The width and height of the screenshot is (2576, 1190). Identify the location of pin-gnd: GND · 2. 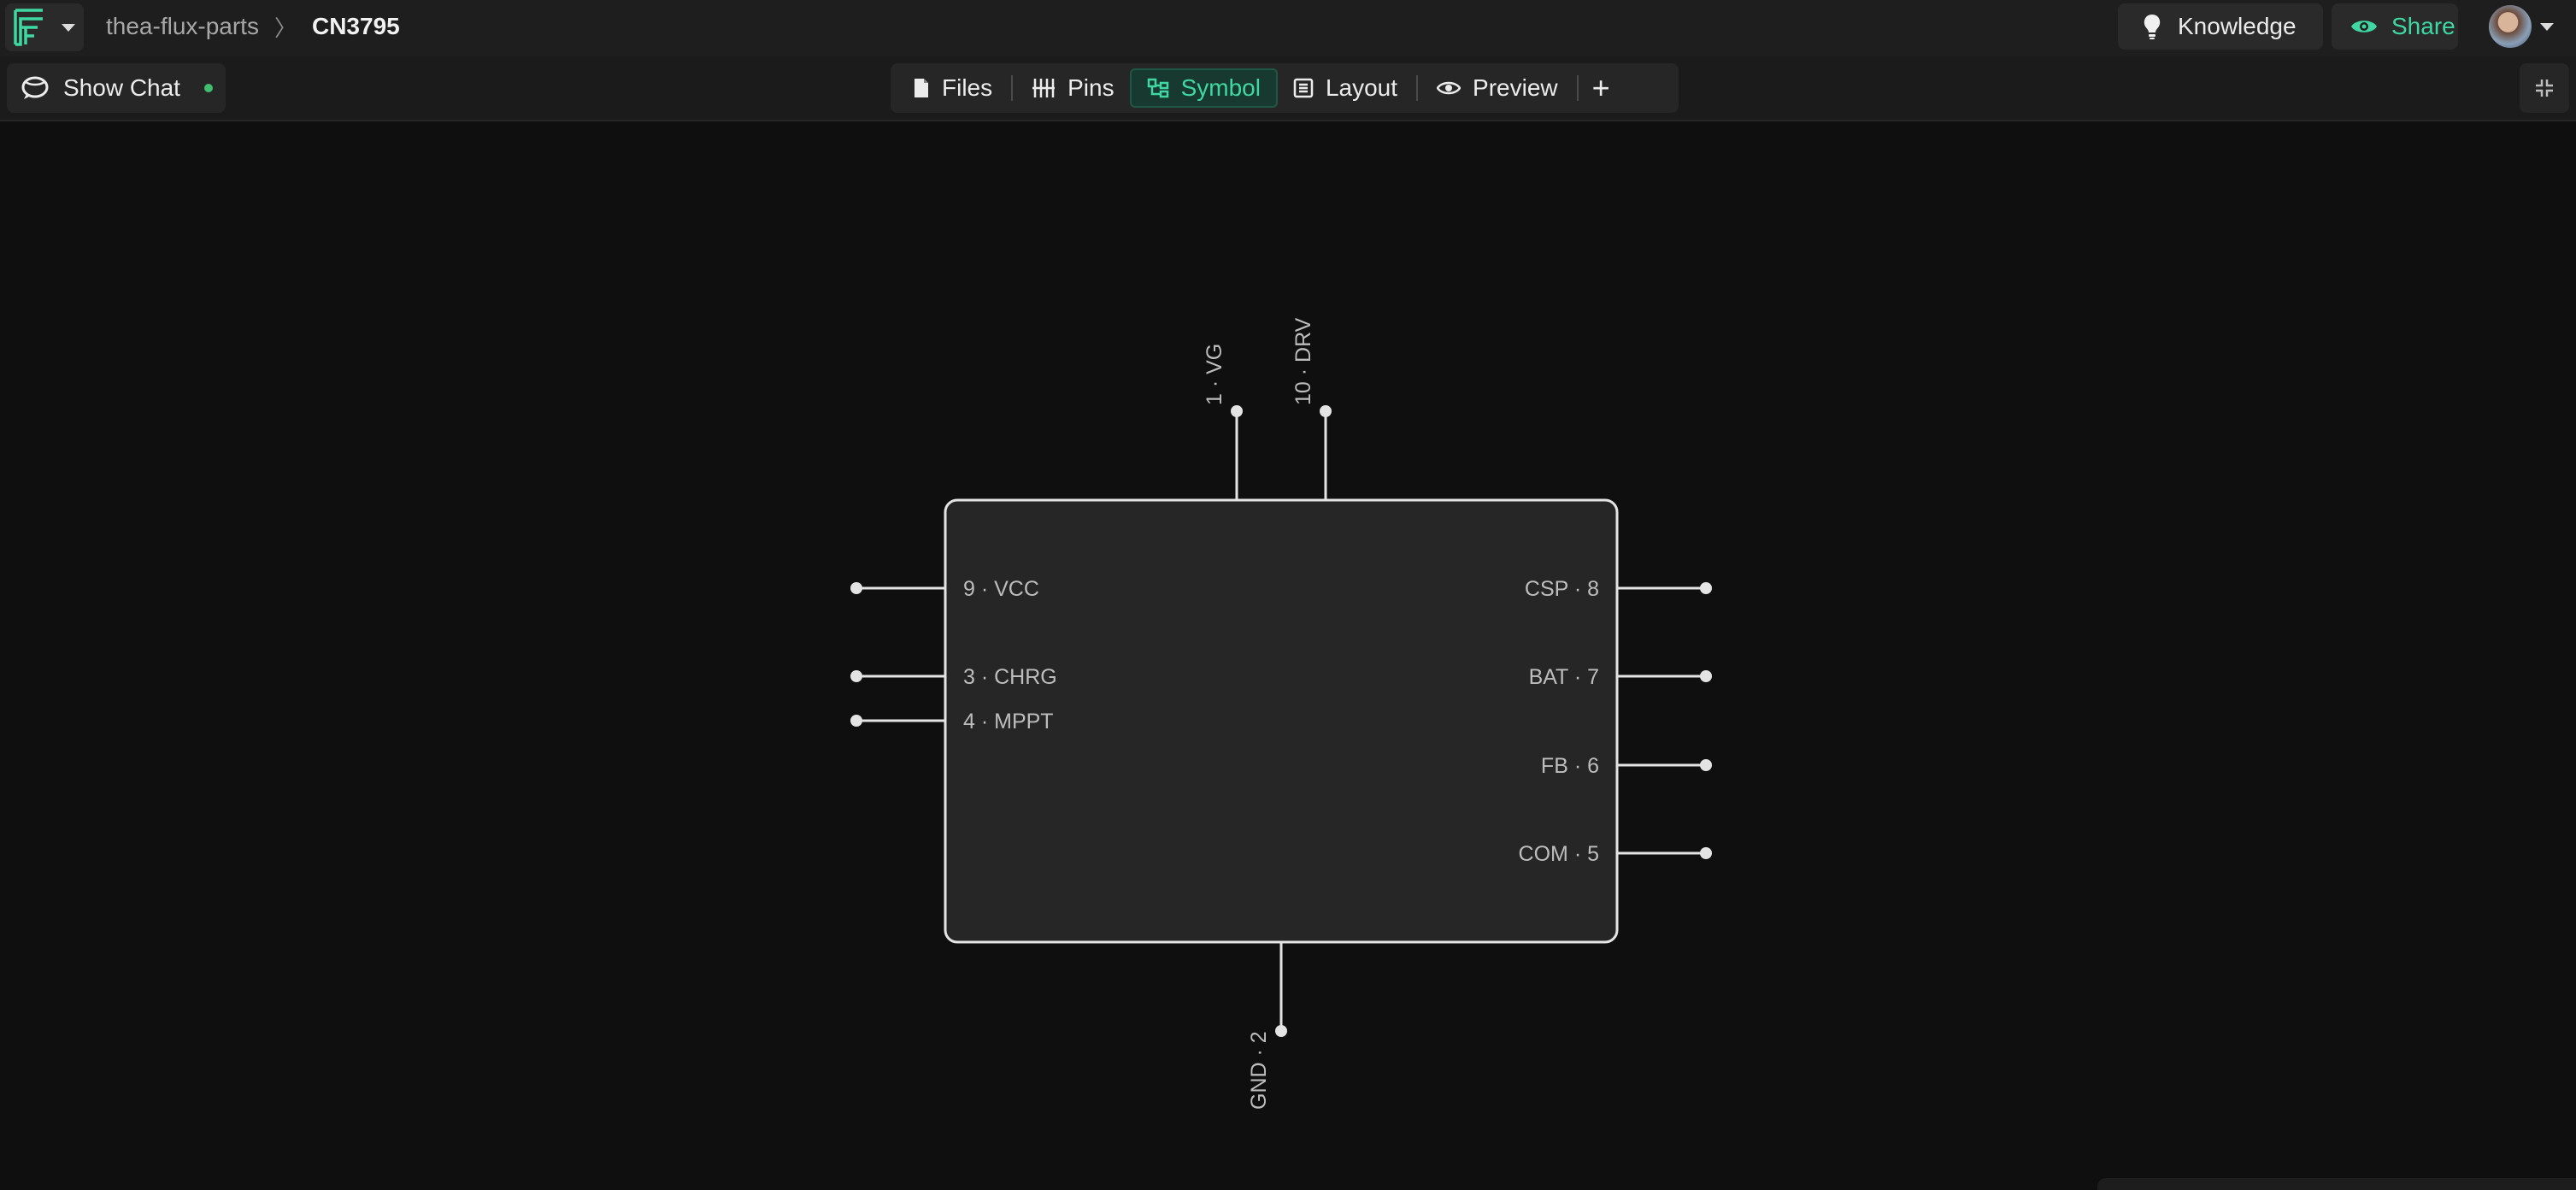
(1267, 1026).